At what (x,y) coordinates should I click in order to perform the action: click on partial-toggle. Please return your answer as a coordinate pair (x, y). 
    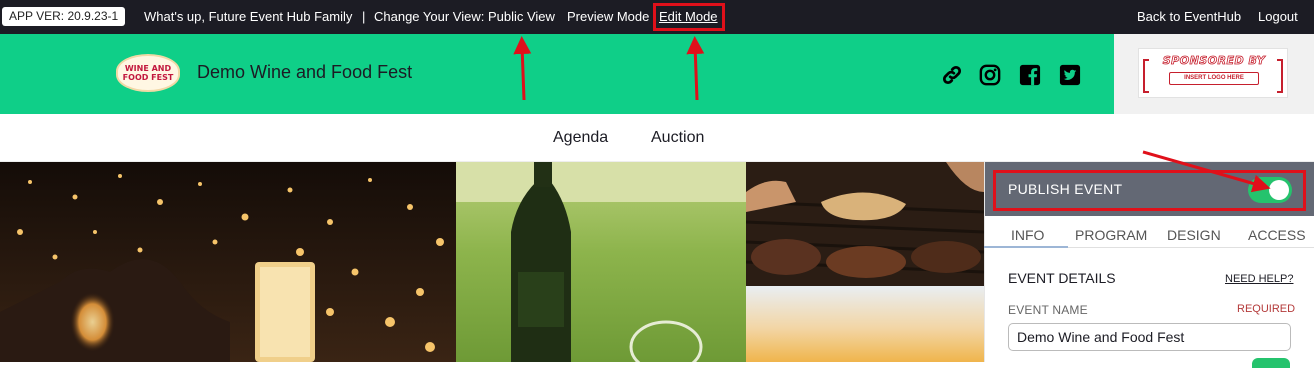
    Looking at the image, I should click on (1271, 363).